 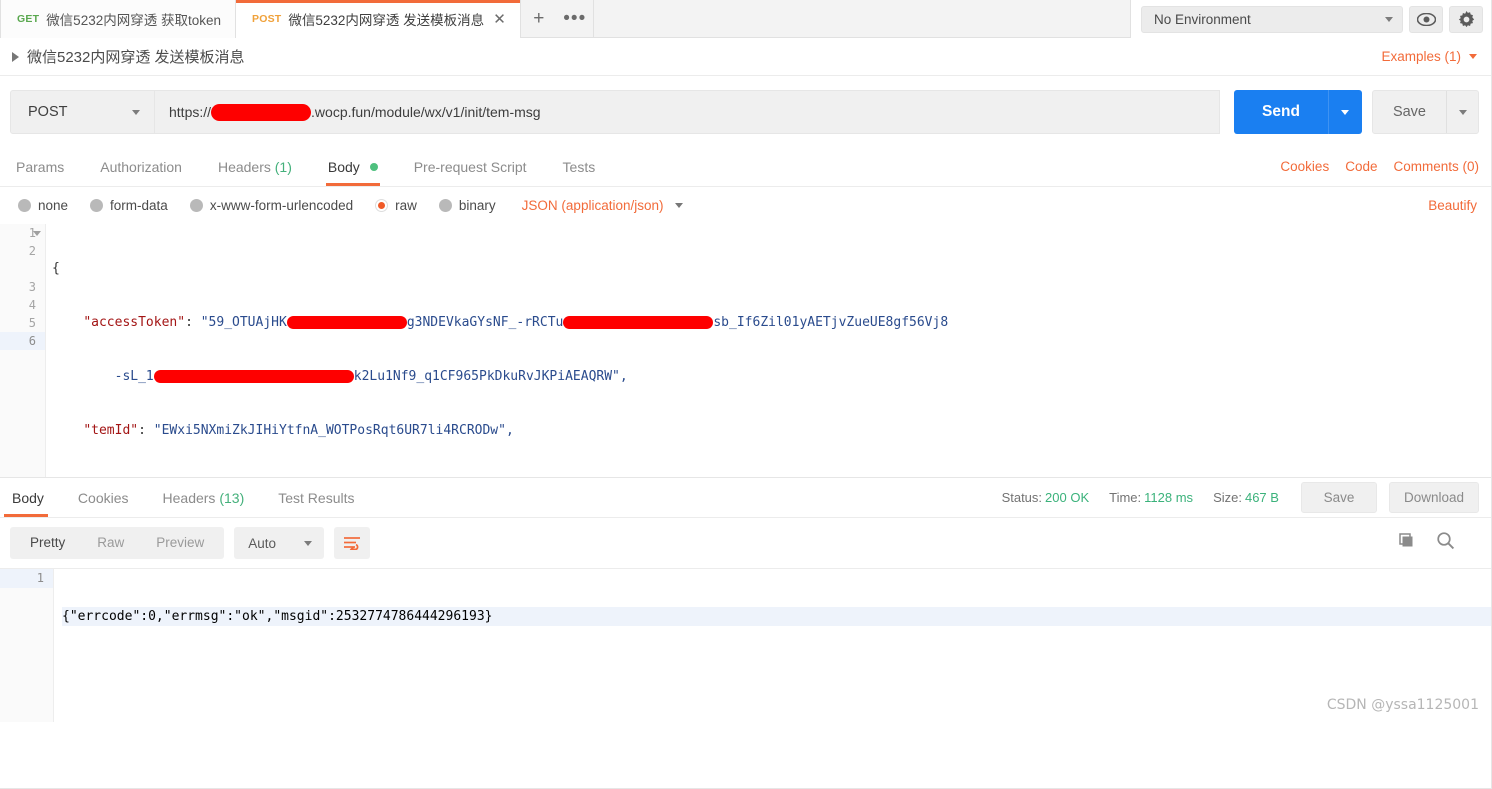 What do you see at coordinates (490, 376) in the screenshot?
I see `code-wrap-end: k2Lu1Nf9_q1CF965PkDkuRvJKPiAEAQRW",` at bounding box center [490, 376].